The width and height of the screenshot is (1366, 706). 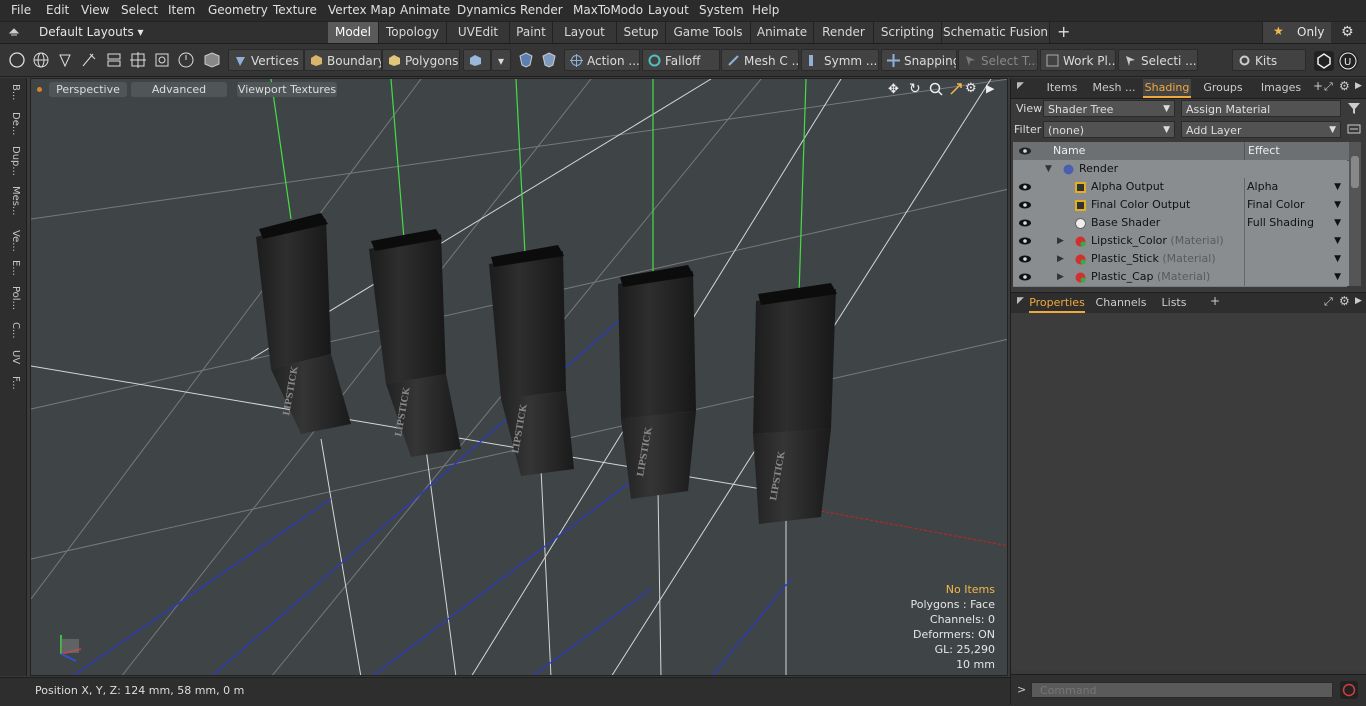 I want to click on stack-icon, so click(x=114, y=60).